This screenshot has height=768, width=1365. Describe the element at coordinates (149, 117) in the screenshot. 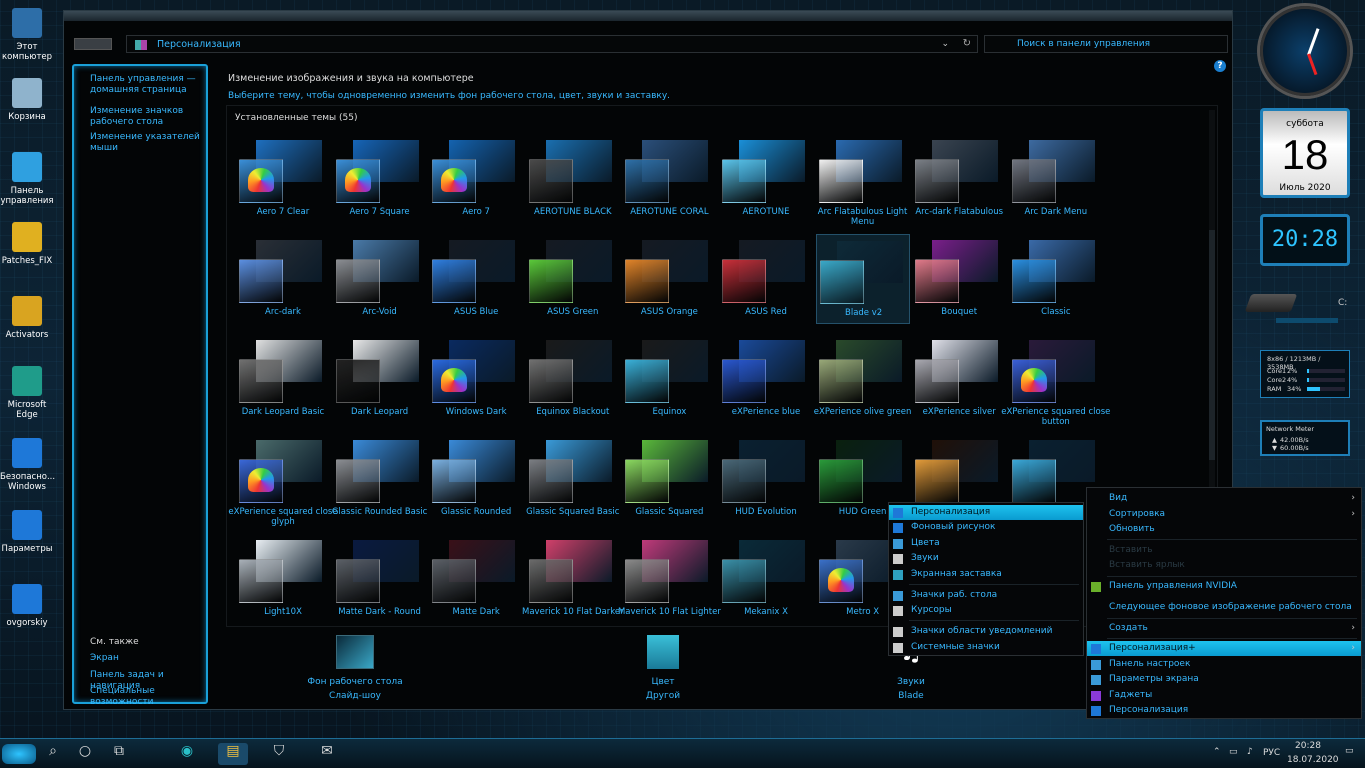

I see `sidebar-link-desktop-icons: Изменение значков рабочего стола` at that location.